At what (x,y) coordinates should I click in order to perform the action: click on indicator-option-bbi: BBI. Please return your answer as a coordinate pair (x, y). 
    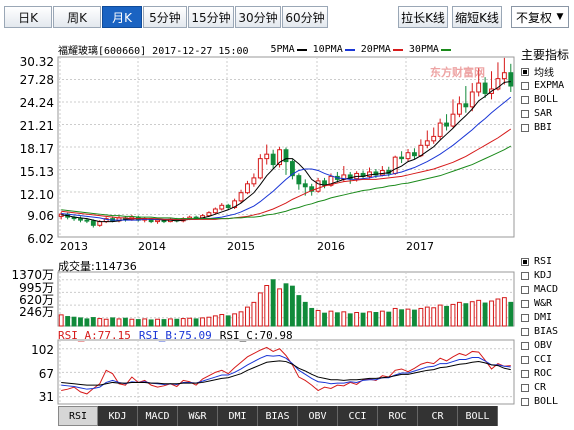
    Looking at the image, I should click on (545, 127).